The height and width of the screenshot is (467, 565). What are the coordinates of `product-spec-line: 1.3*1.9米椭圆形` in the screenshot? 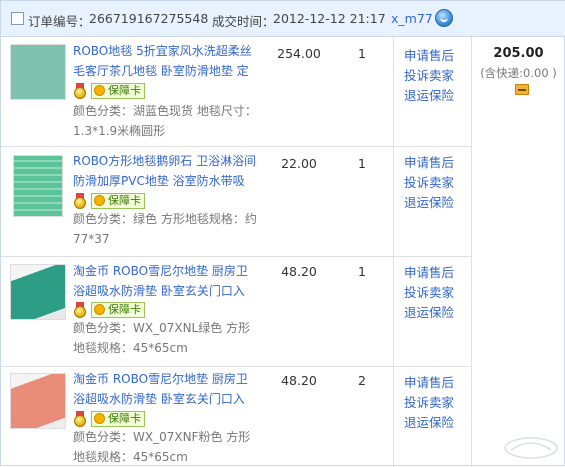 It's located at (119, 131).